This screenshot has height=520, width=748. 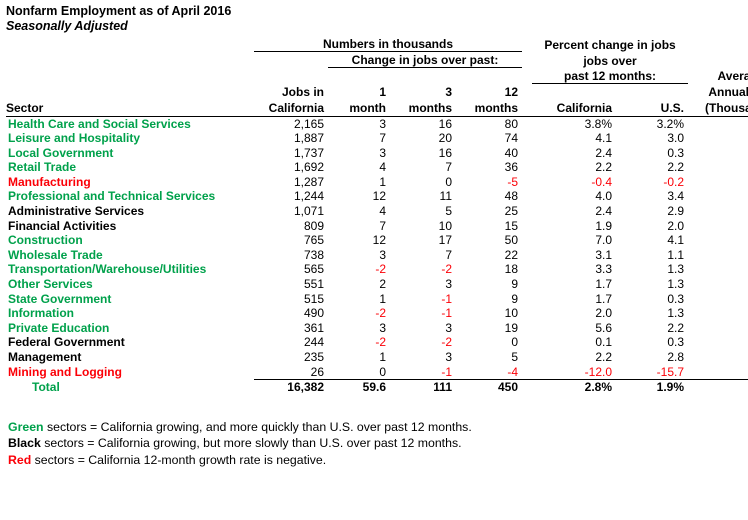 What do you see at coordinates (382, 298) in the screenshot?
I see `cell-m1: 1` at bounding box center [382, 298].